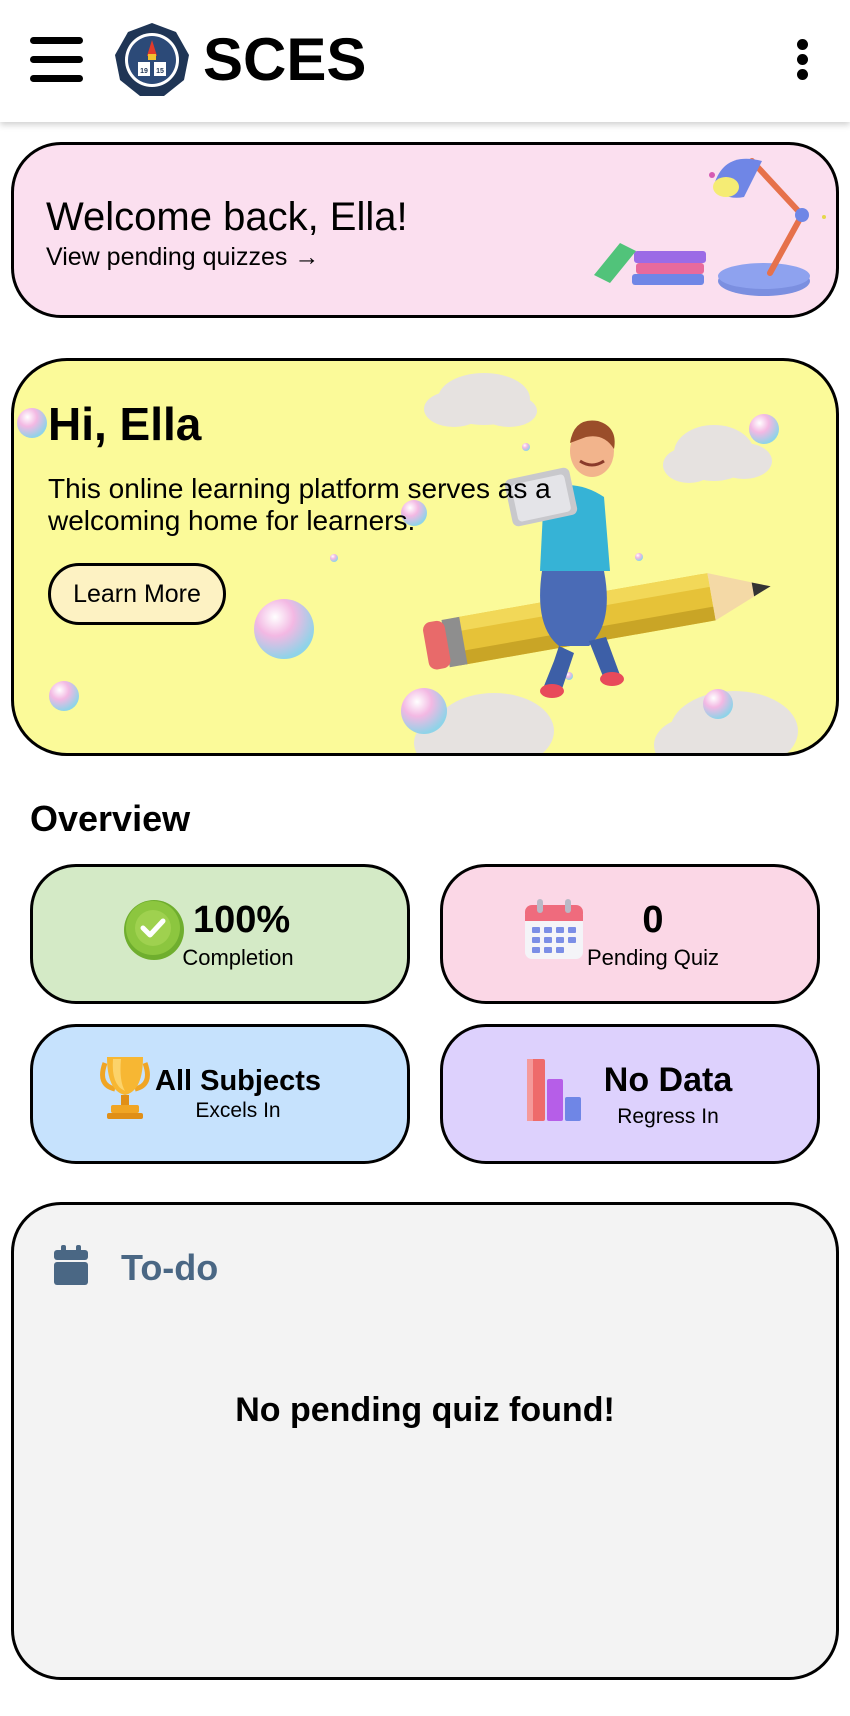  What do you see at coordinates (160, 71) in the screenshot?
I see `logo-year-right: 15` at bounding box center [160, 71].